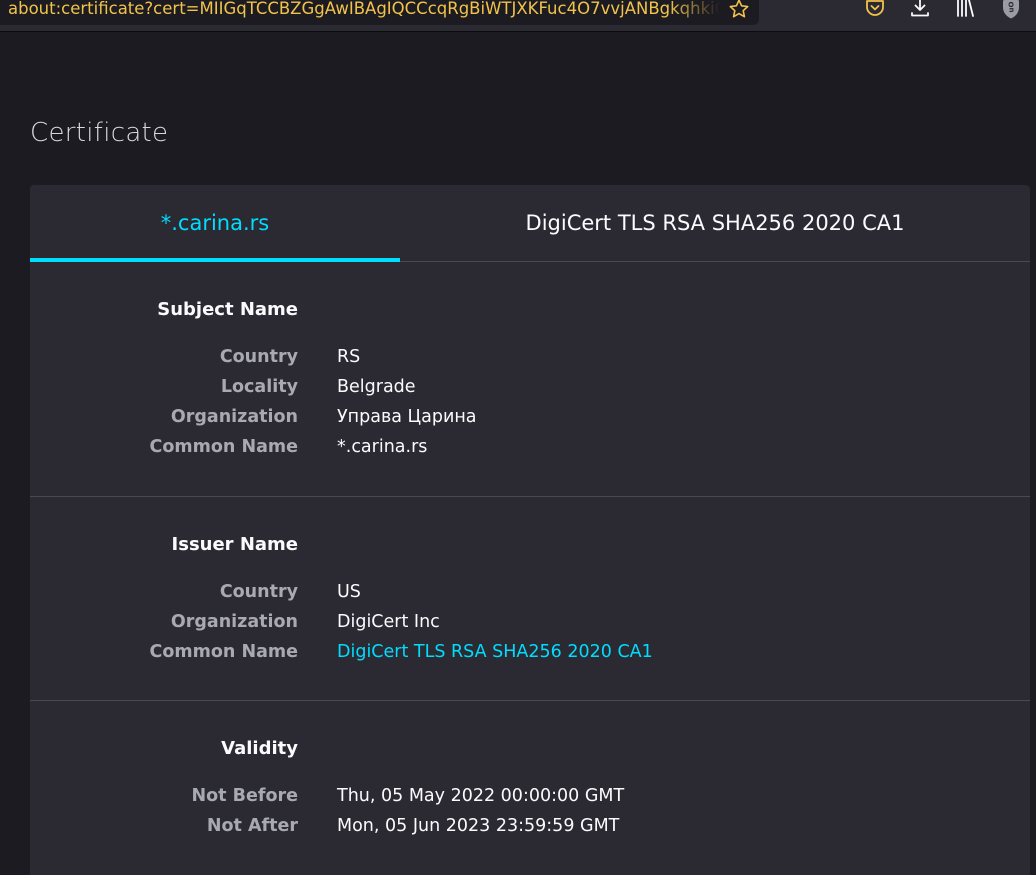 This screenshot has width=1036, height=875. Describe the element at coordinates (478, 826) in the screenshot. I see `not-after-value: Mon, 05 Jun 2023 23:59:59 GMT` at that location.